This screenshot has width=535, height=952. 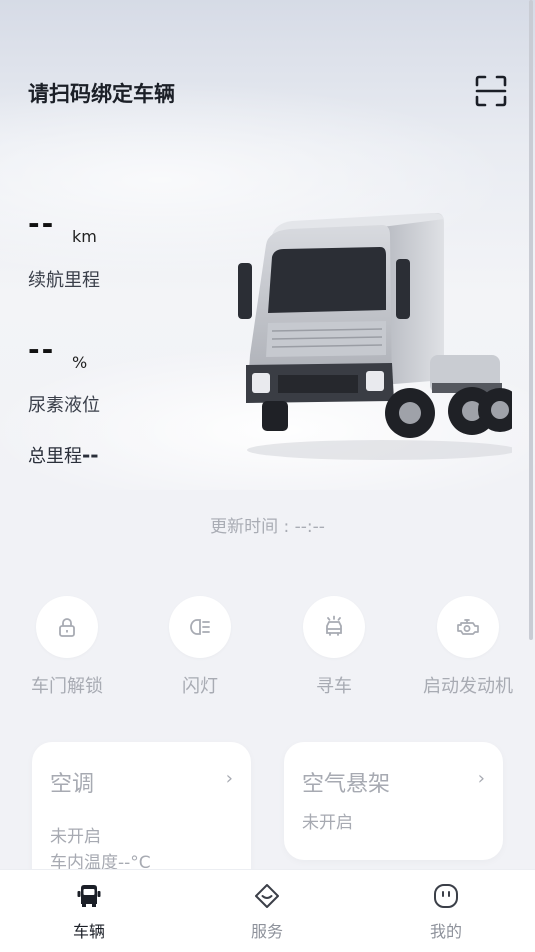 I want to click on truck-icon, so click(x=89, y=896).